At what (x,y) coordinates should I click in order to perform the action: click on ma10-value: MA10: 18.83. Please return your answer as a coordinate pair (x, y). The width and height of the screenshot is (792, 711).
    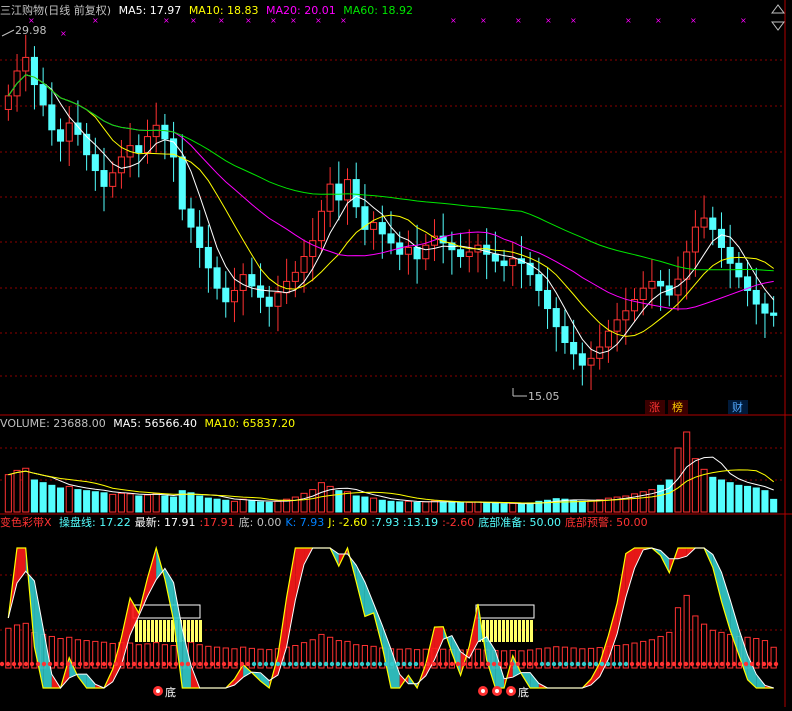
    Looking at the image, I should click on (223, 10).